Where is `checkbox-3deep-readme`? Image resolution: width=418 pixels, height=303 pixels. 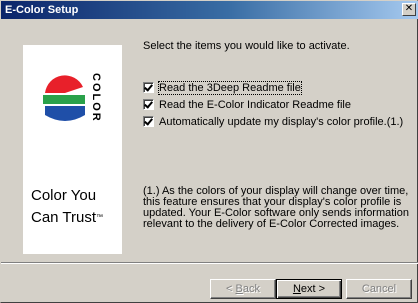 checkbox-3deep-readme is located at coordinates (148, 87).